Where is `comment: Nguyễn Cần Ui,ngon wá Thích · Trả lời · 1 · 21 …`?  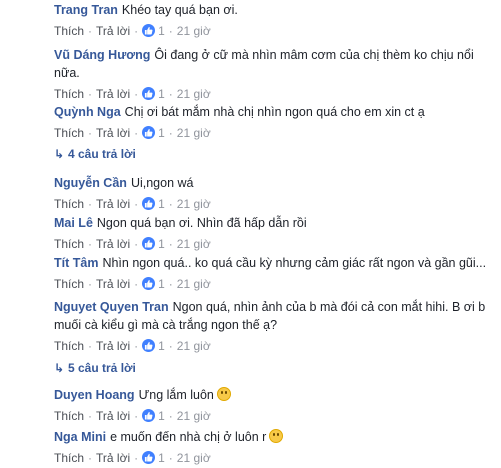 comment: Nguyễn Cần Ui,ngon wá Thích · Trả lời · 1 · 21 … is located at coordinates (275, 193).